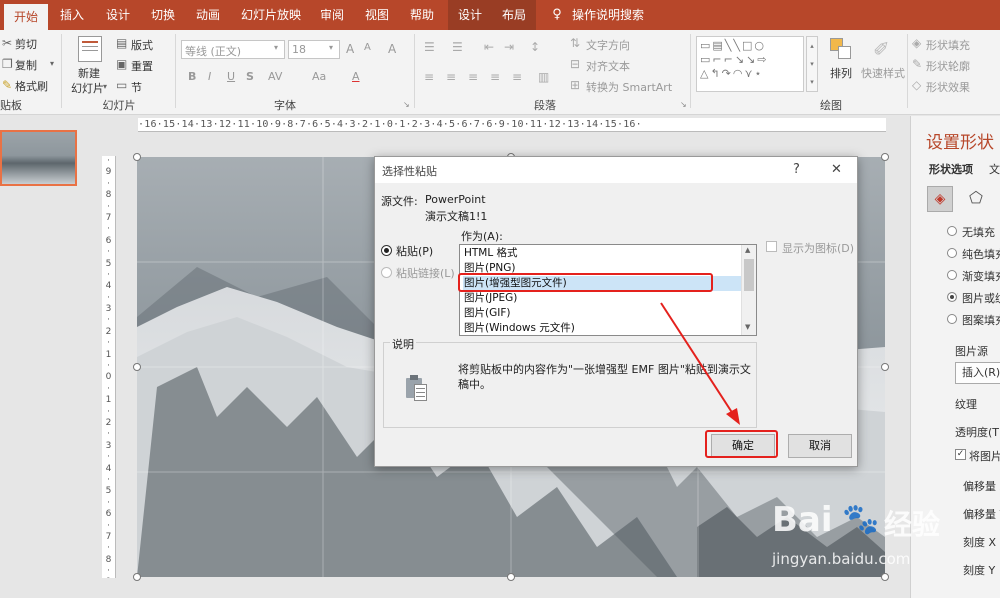  What do you see at coordinates (861, 519) in the screenshot?
I see `paw-icon: 🐾` at bounding box center [861, 519].